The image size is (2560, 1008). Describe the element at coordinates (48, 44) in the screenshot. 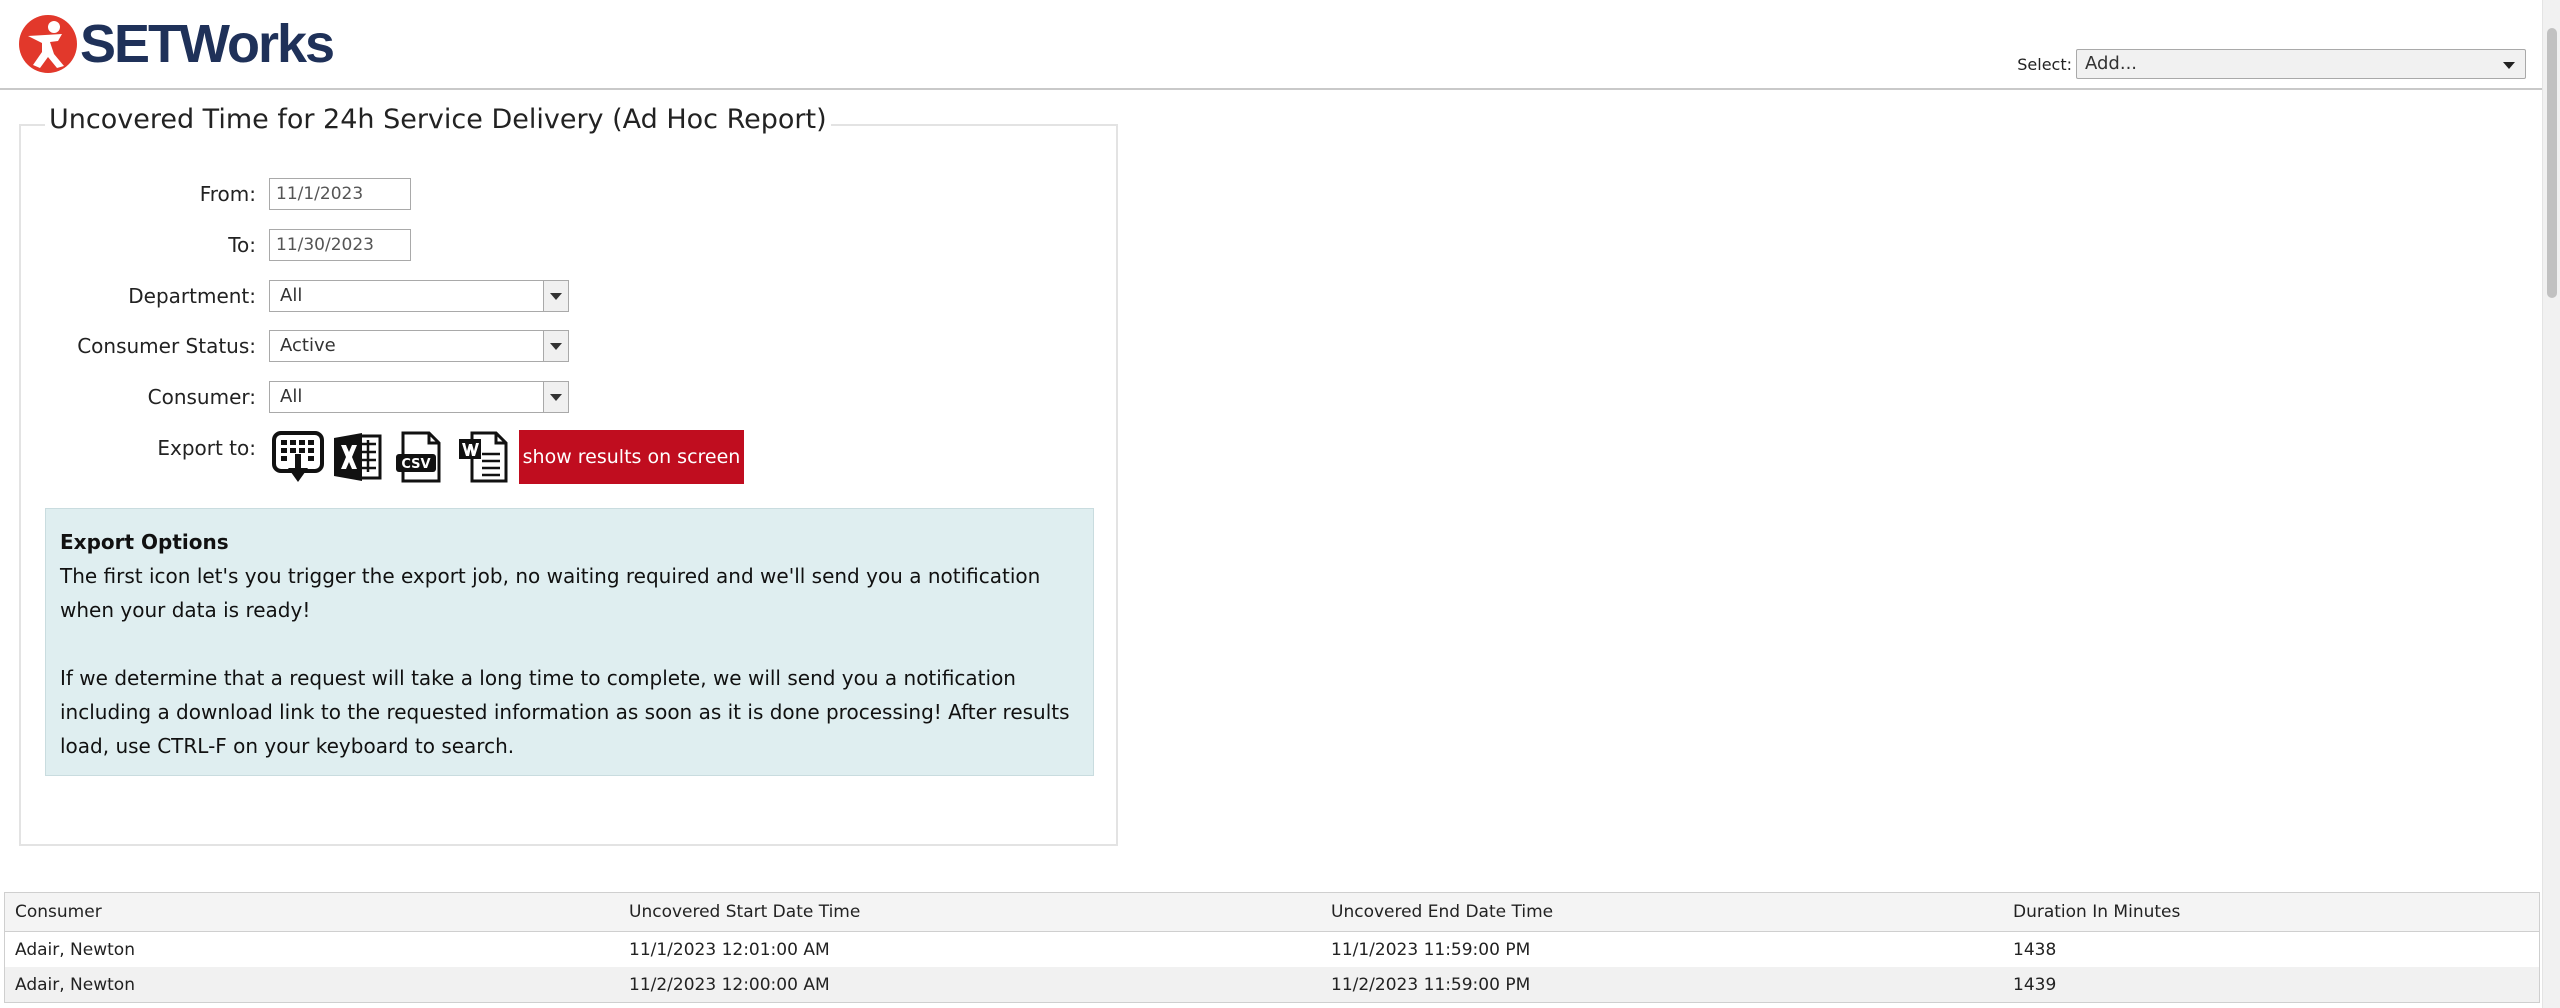

I see `setworks-logo-icon` at that location.